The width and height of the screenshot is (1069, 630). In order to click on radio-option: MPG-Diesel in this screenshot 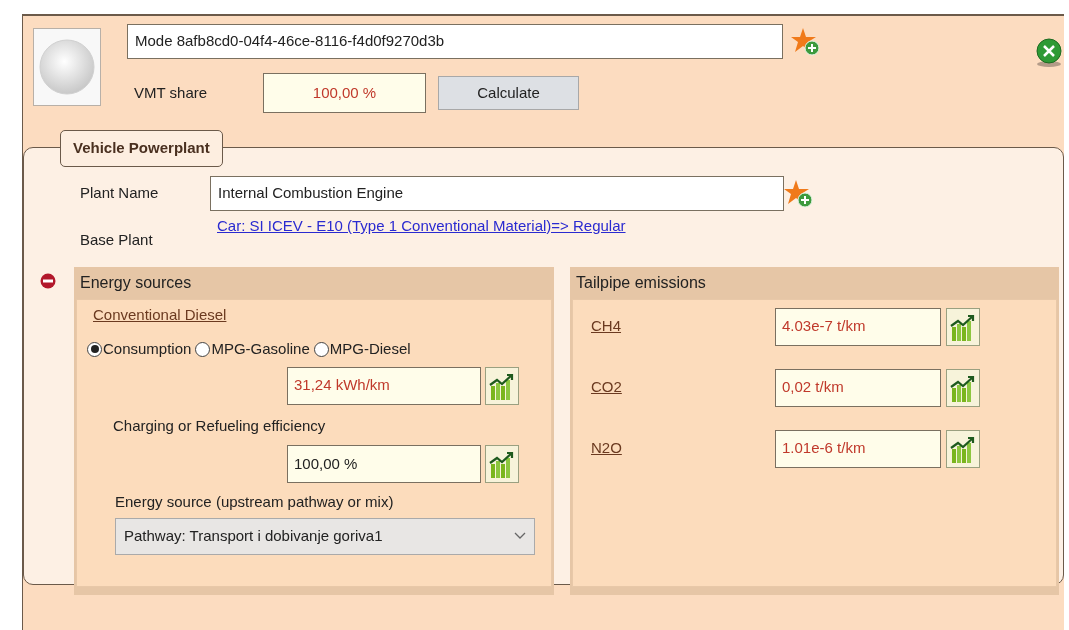, I will do `click(362, 349)`.